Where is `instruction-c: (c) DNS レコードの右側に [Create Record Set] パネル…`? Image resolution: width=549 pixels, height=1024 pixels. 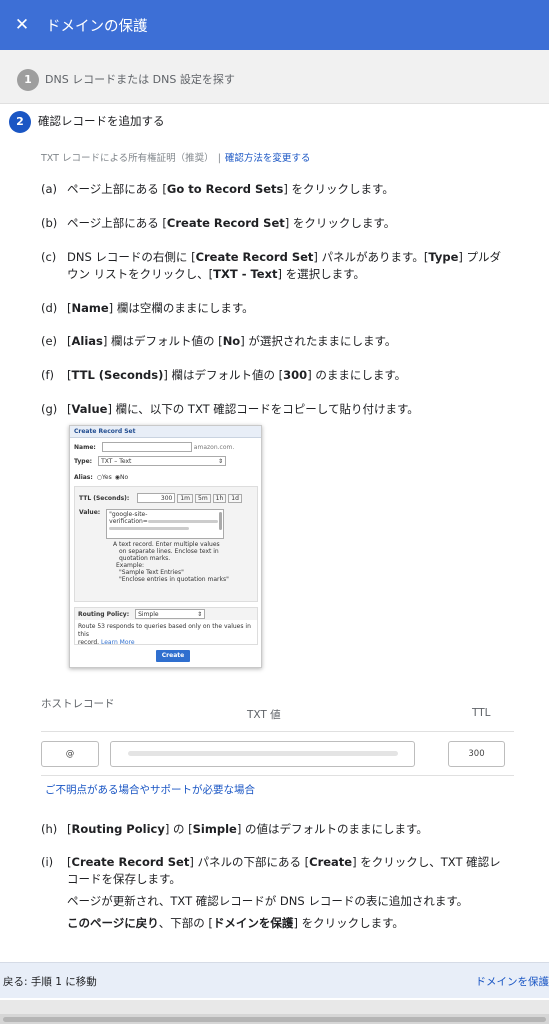 instruction-c: (c) DNS レコードの右側に [Create Record Set] パネル… is located at coordinates (276, 266).